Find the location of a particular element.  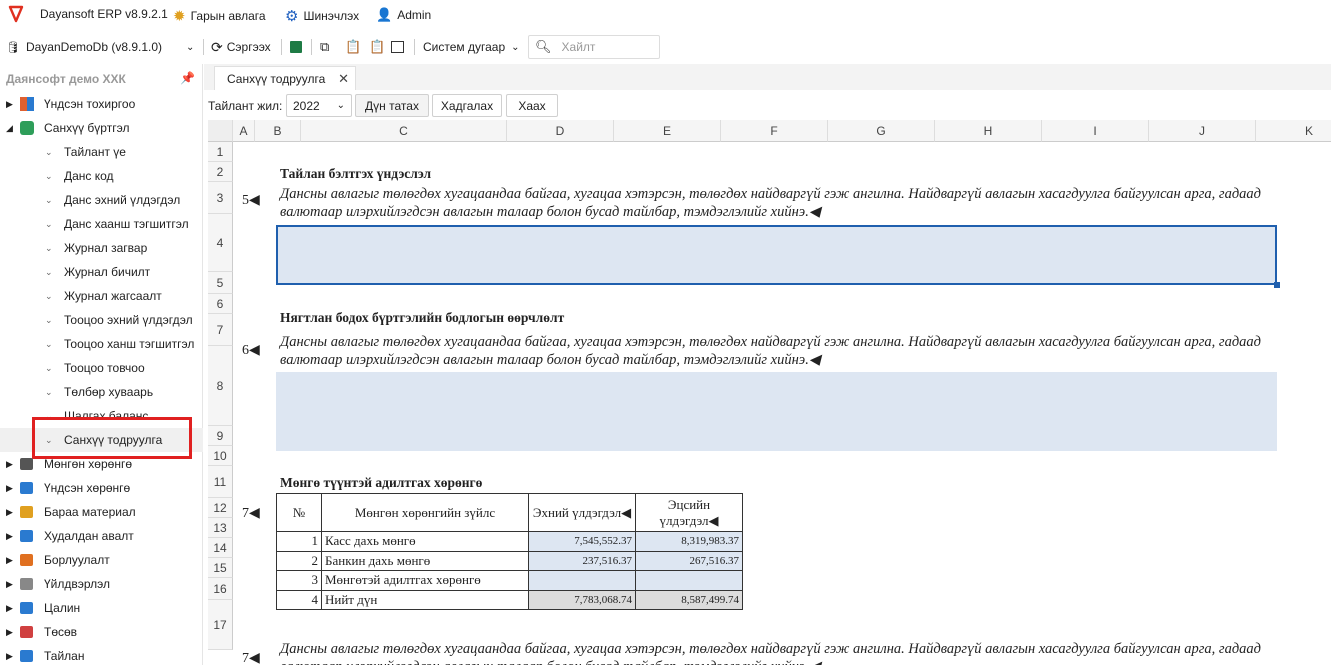

input-cell-selected is located at coordinates (776, 255).